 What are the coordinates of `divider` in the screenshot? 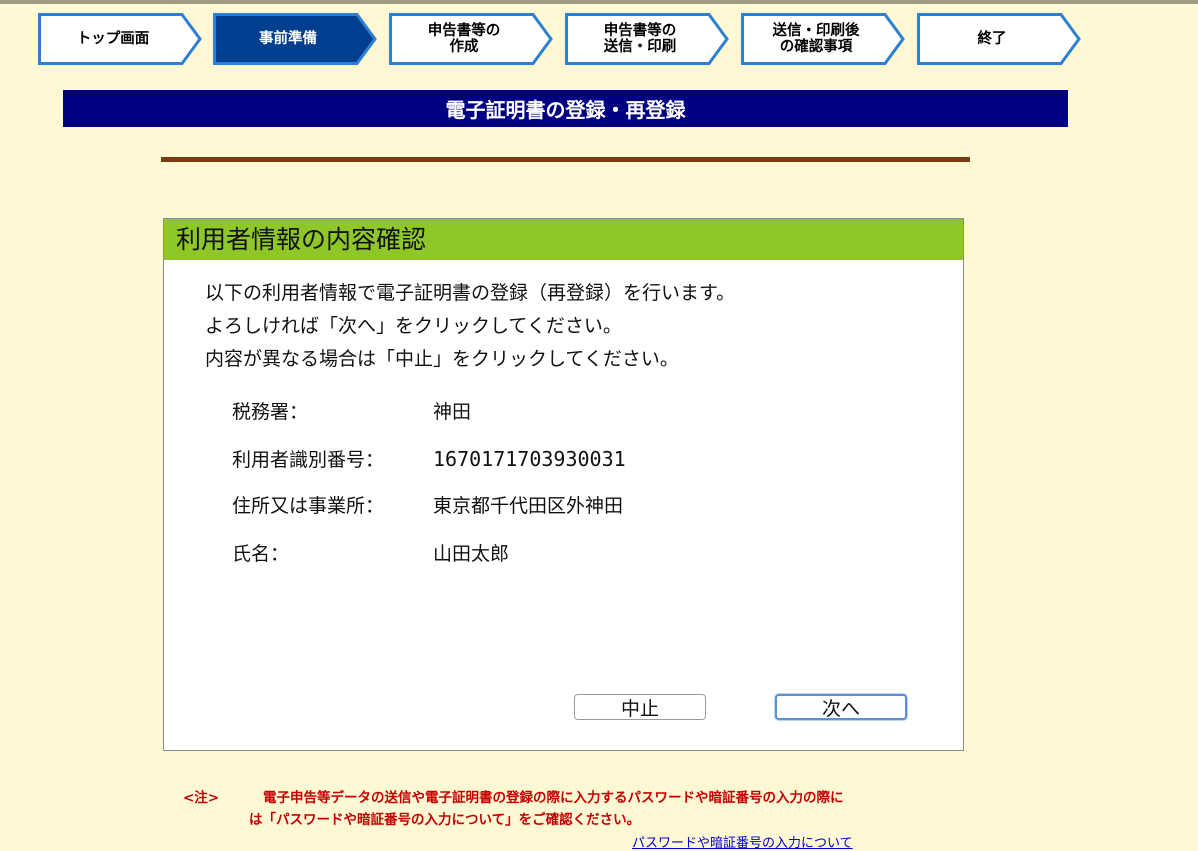 It's located at (565, 159).